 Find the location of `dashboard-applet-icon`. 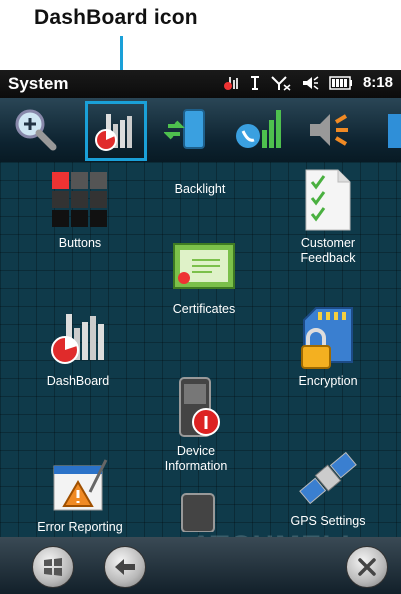

dashboard-applet-icon is located at coordinates (78, 338).